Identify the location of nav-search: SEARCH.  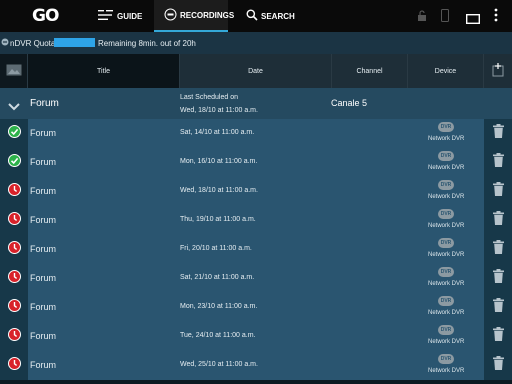
(270, 16).